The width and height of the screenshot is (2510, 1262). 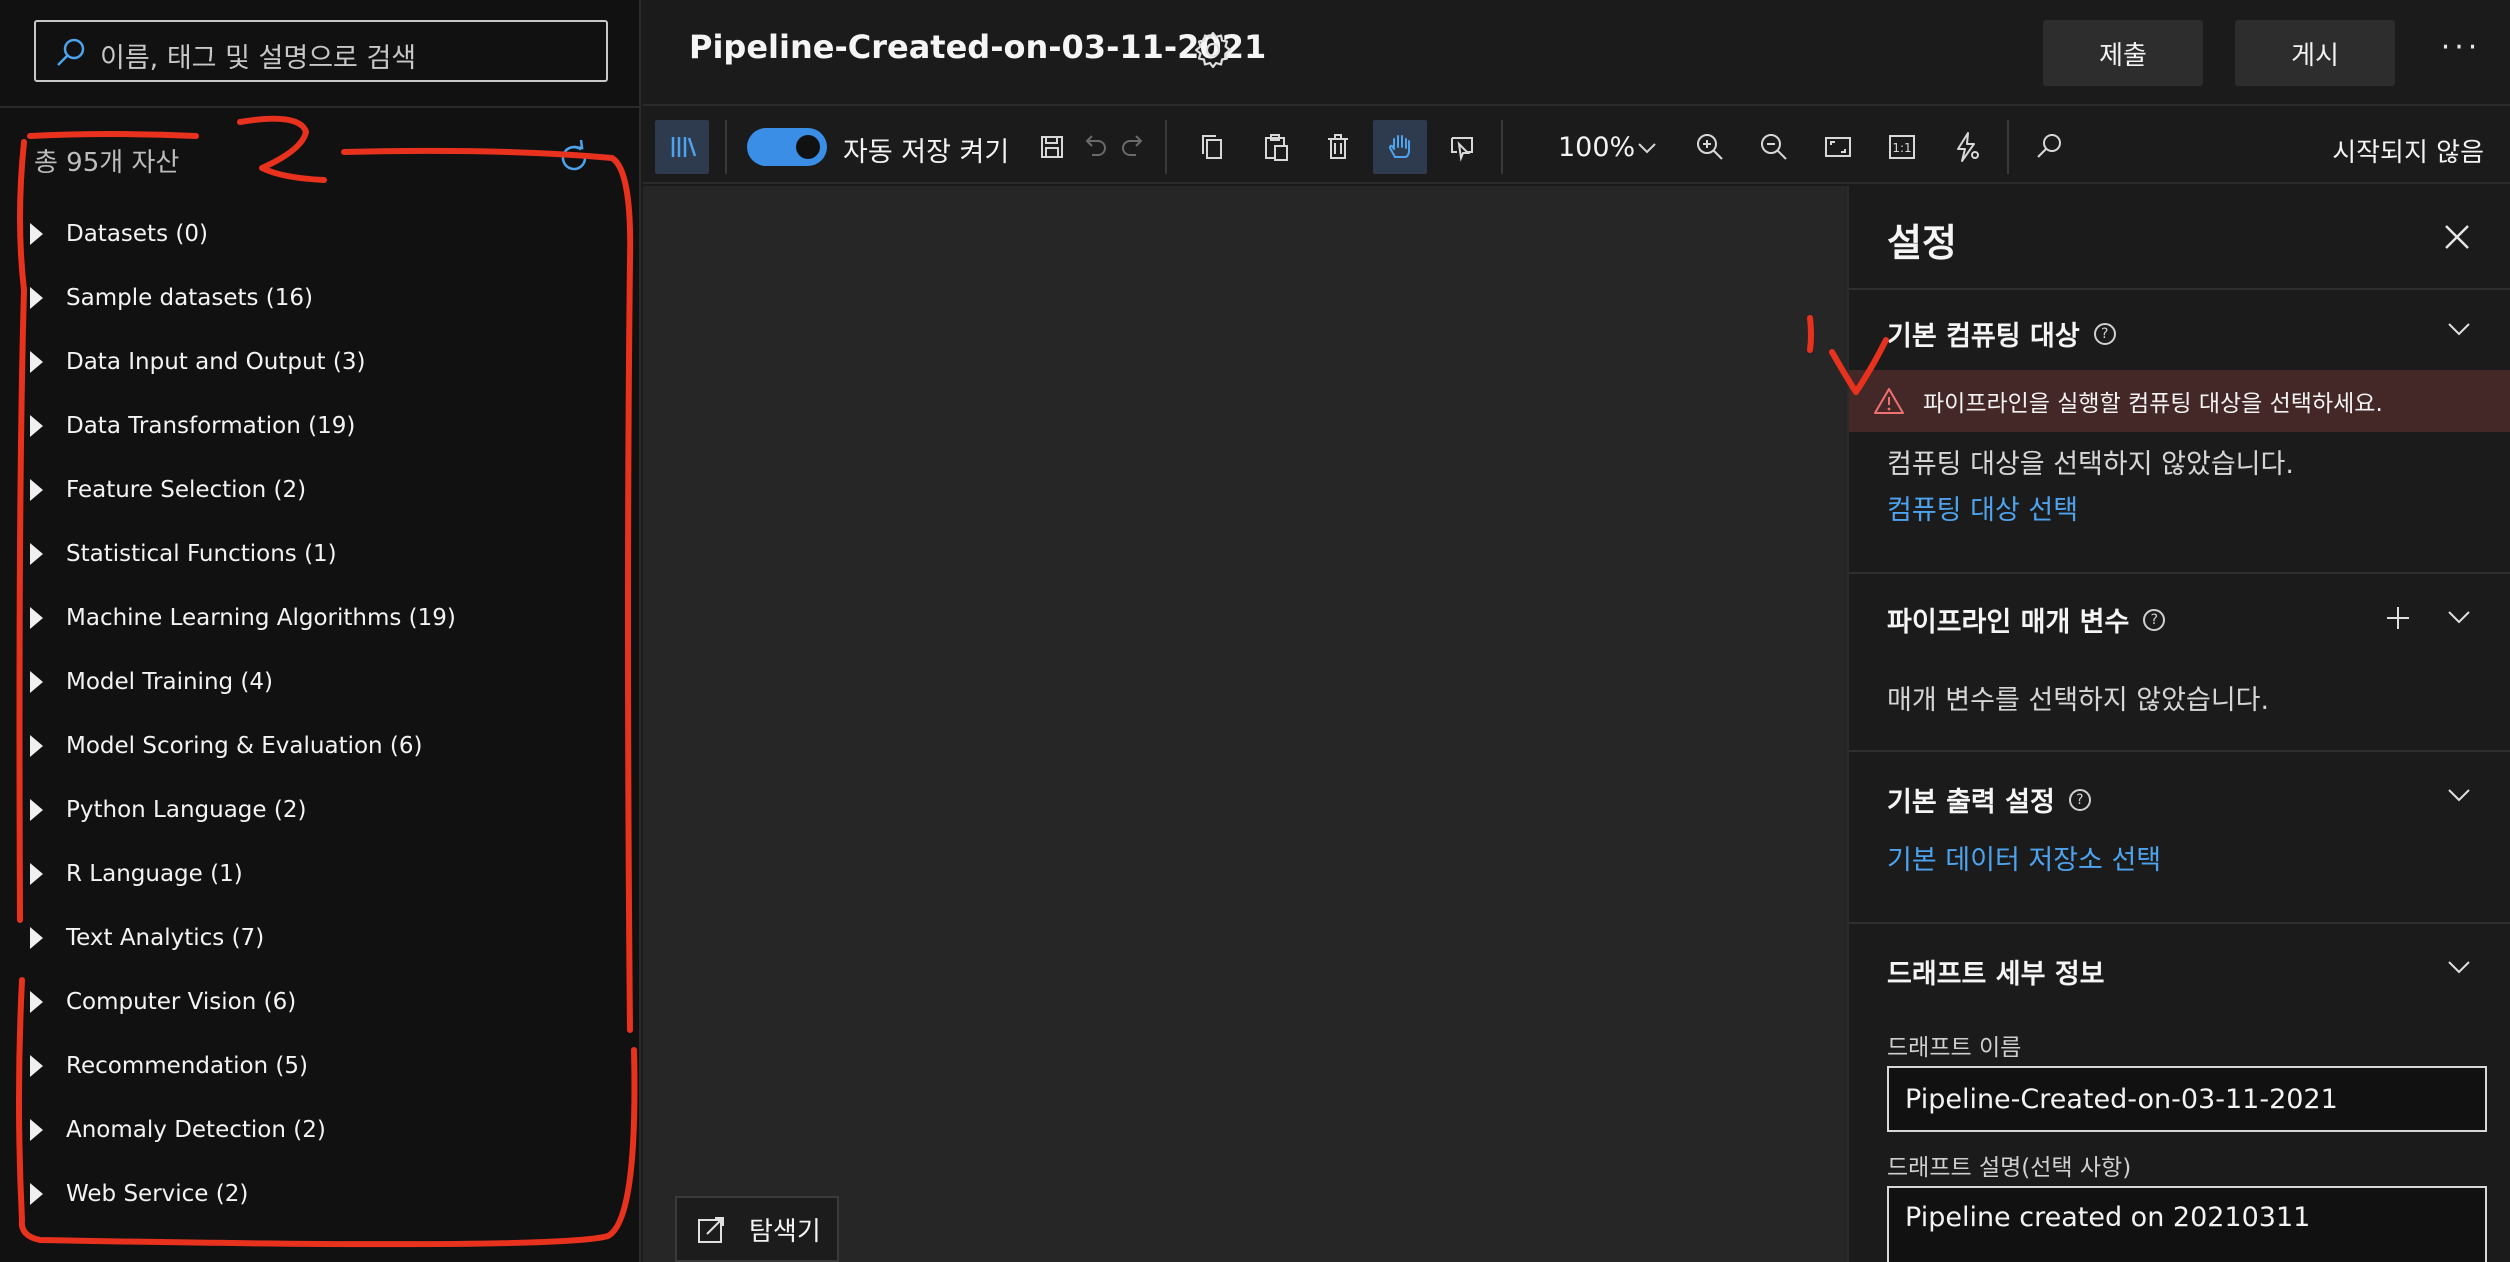 I want to click on zoom-level: 100%, so click(x=1596, y=147).